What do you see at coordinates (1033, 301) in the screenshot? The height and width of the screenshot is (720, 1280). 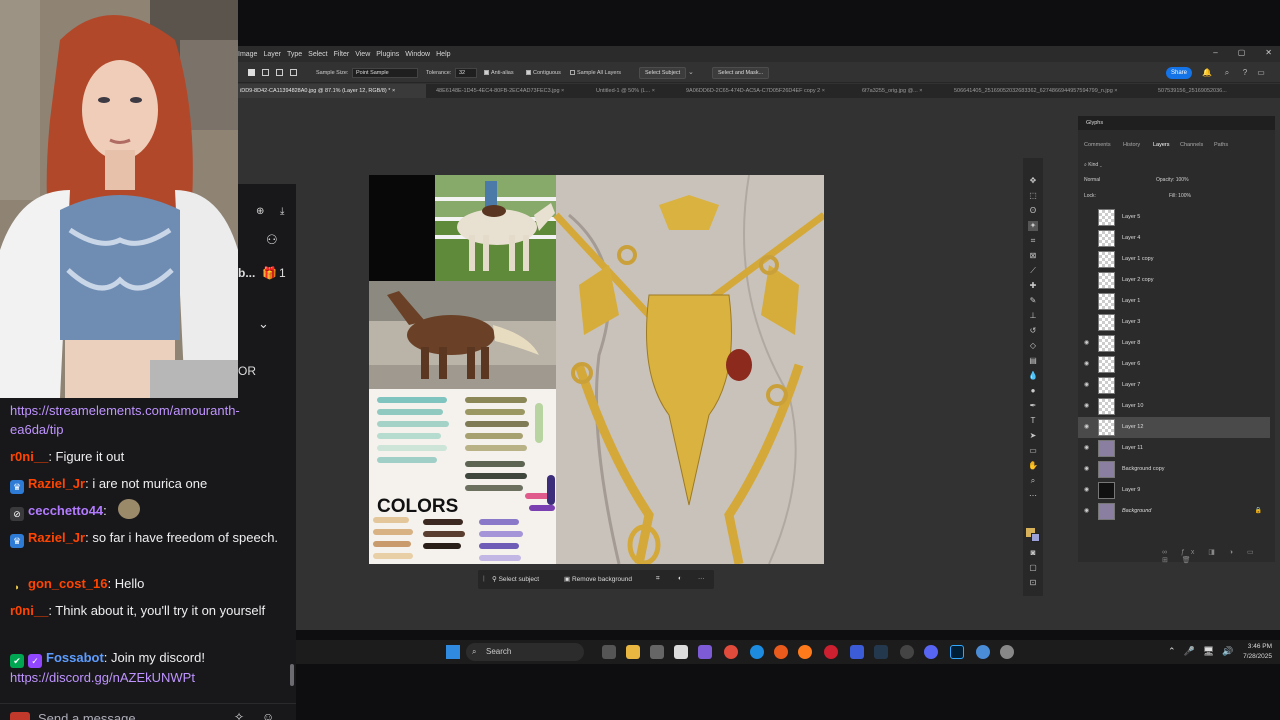 I see `brush-tool-icon: ✎` at bounding box center [1033, 301].